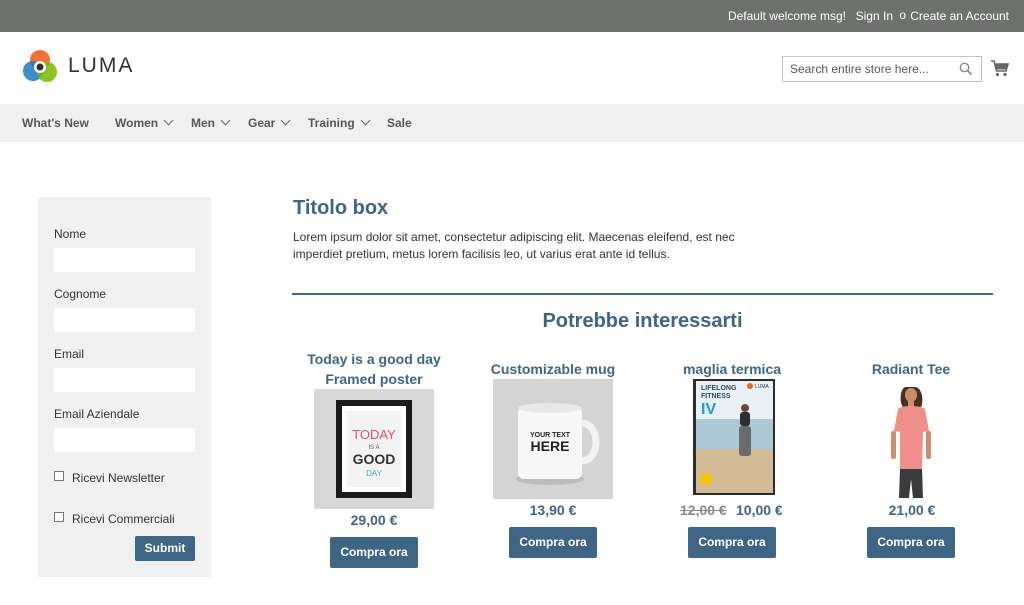  What do you see at coordinates (374, 359) in the screenshot?
I see `product-name-line1: Today is a good day` at bounding box center [374, 359].